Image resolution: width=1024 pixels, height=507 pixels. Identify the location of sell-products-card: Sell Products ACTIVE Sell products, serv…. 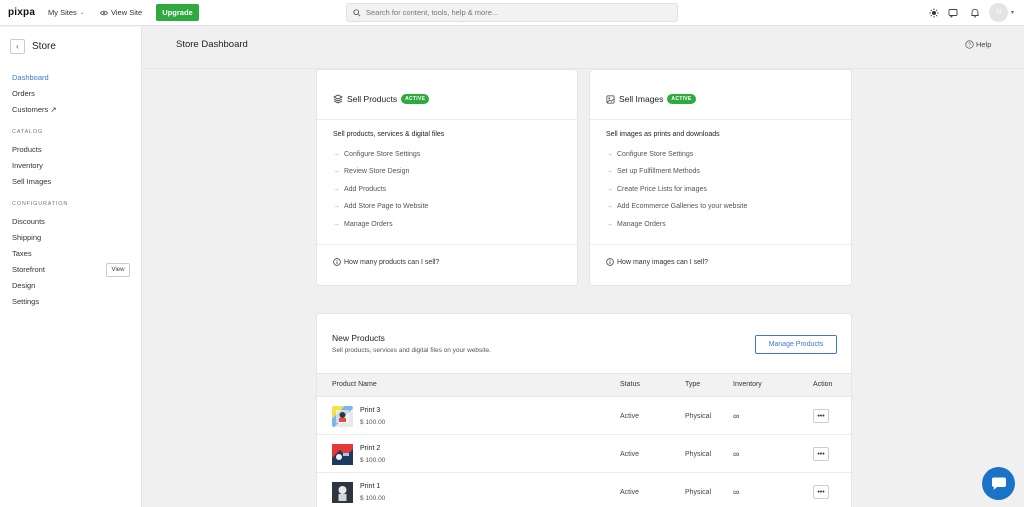
(447, 177).